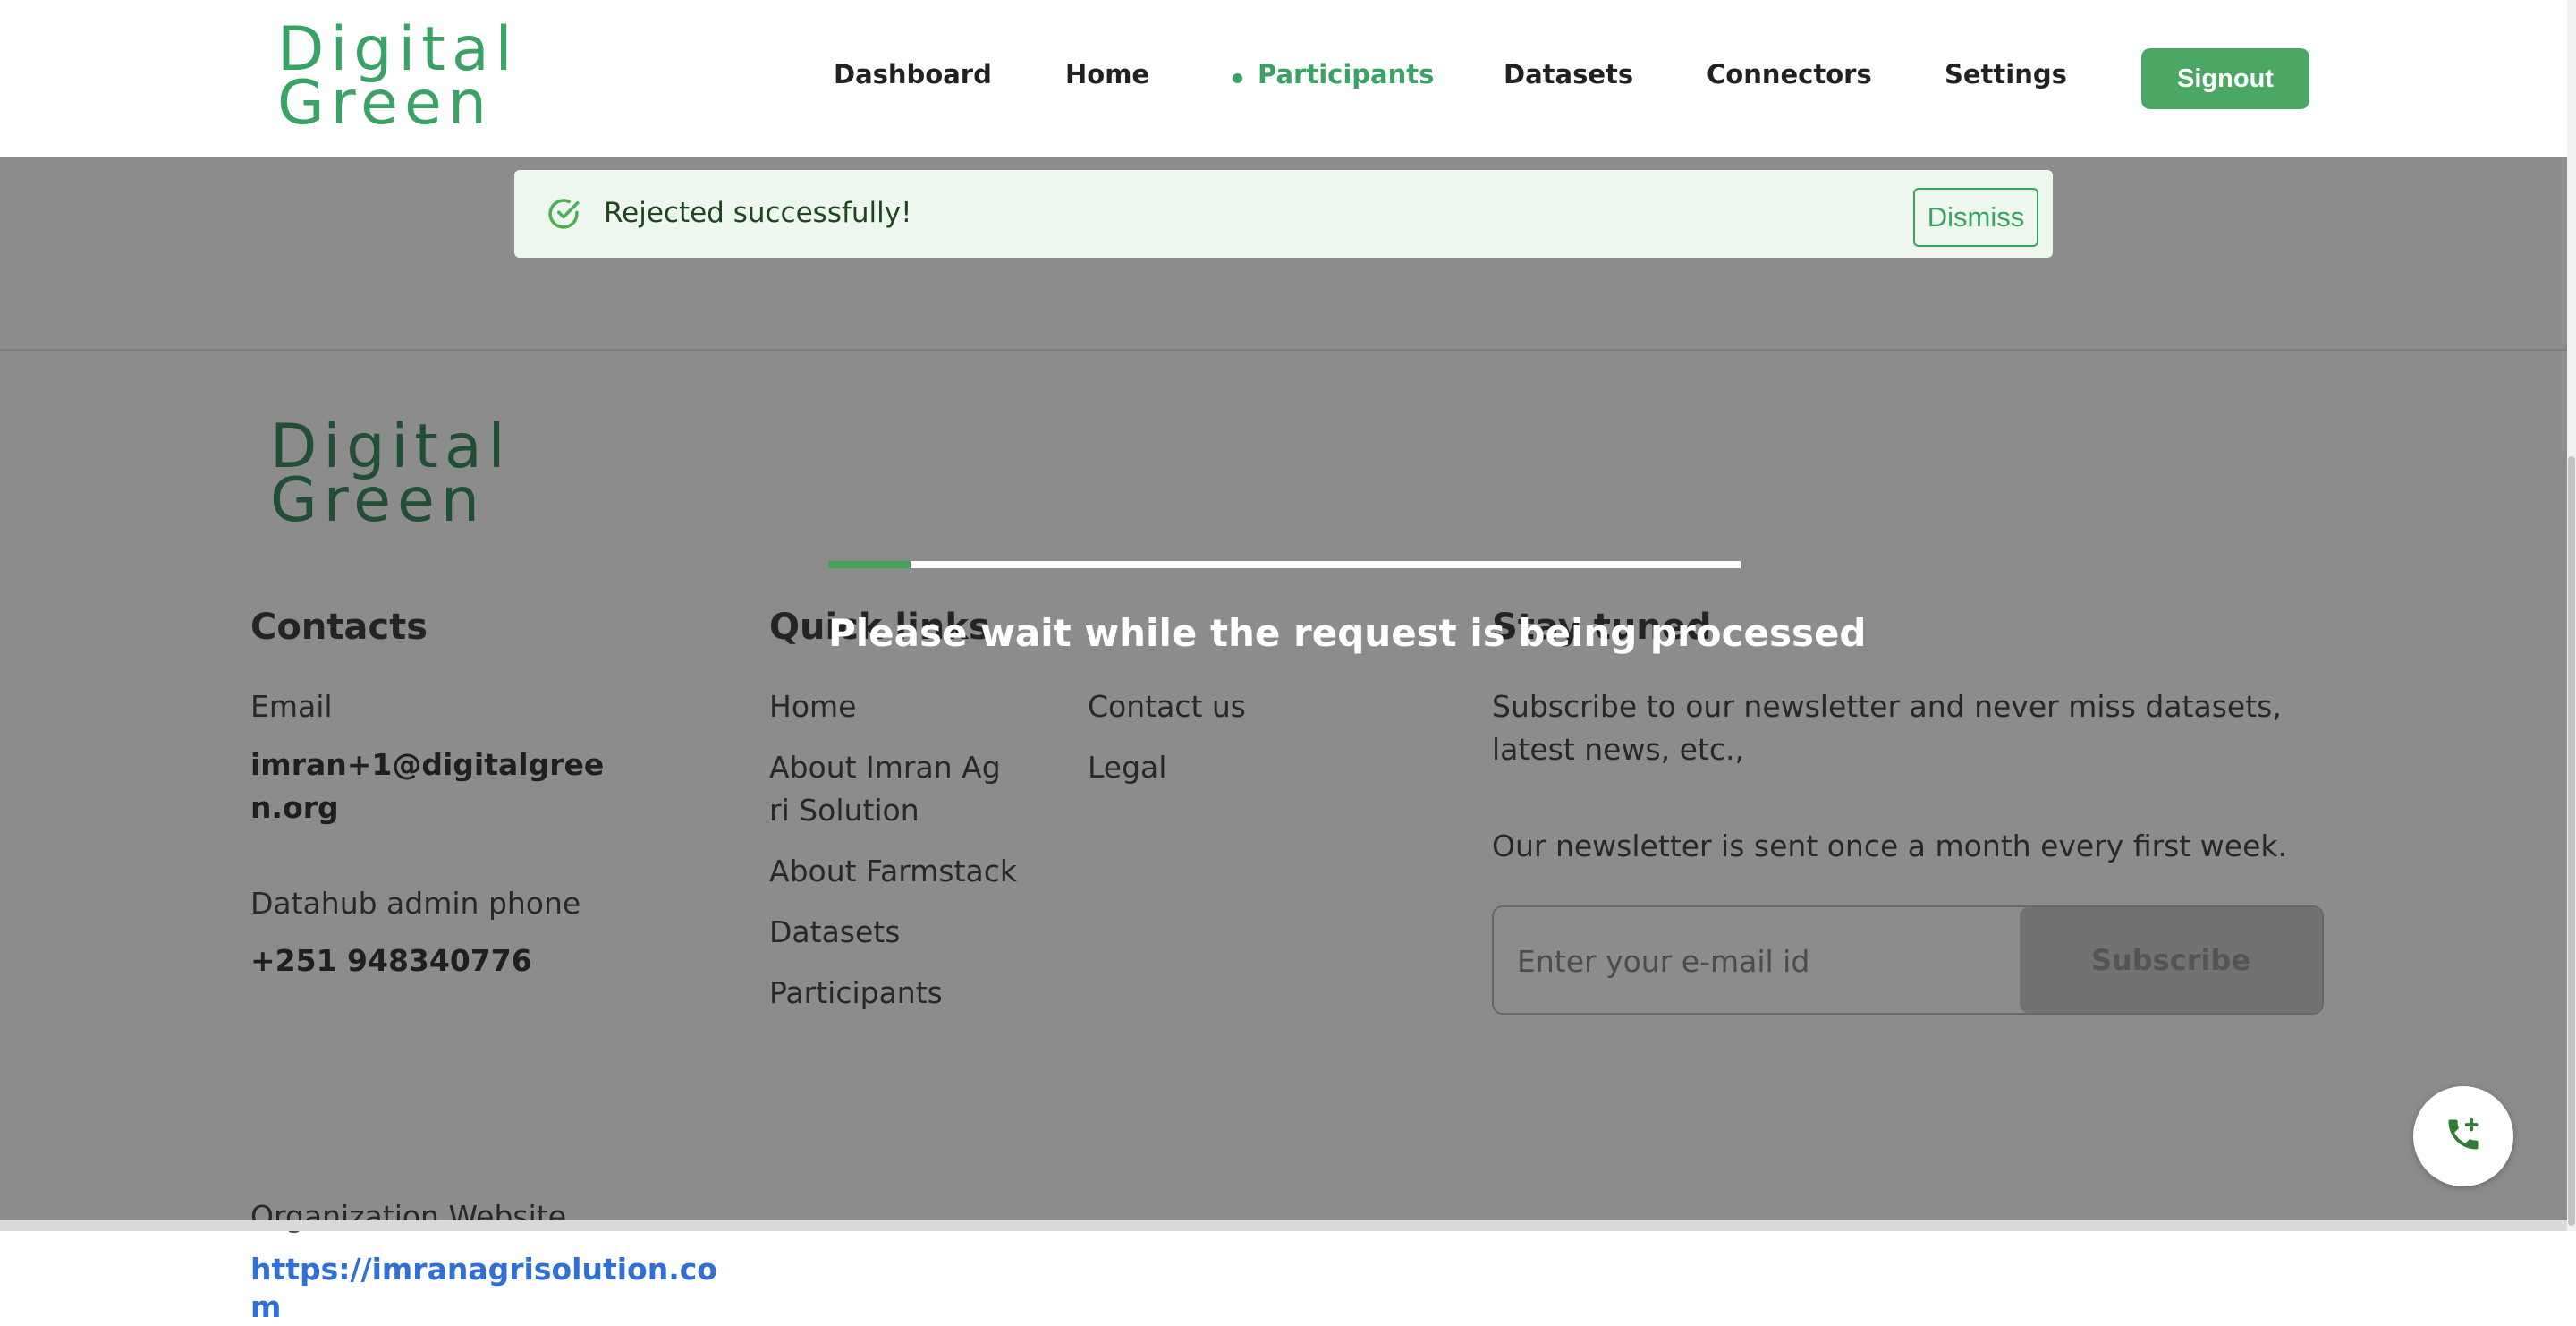 The height and width of the screenshot is (1326, 2576). What do you see at coordinates (1283, 1225) in the screenshot?
I see `bottom-edge` at bounding box center [1283, 1225].